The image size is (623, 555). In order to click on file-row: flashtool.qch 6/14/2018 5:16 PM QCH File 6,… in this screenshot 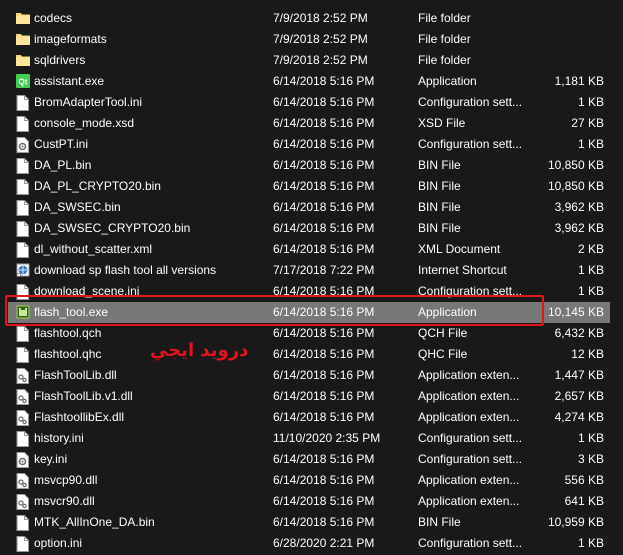, I will do `click(309, 333)`.